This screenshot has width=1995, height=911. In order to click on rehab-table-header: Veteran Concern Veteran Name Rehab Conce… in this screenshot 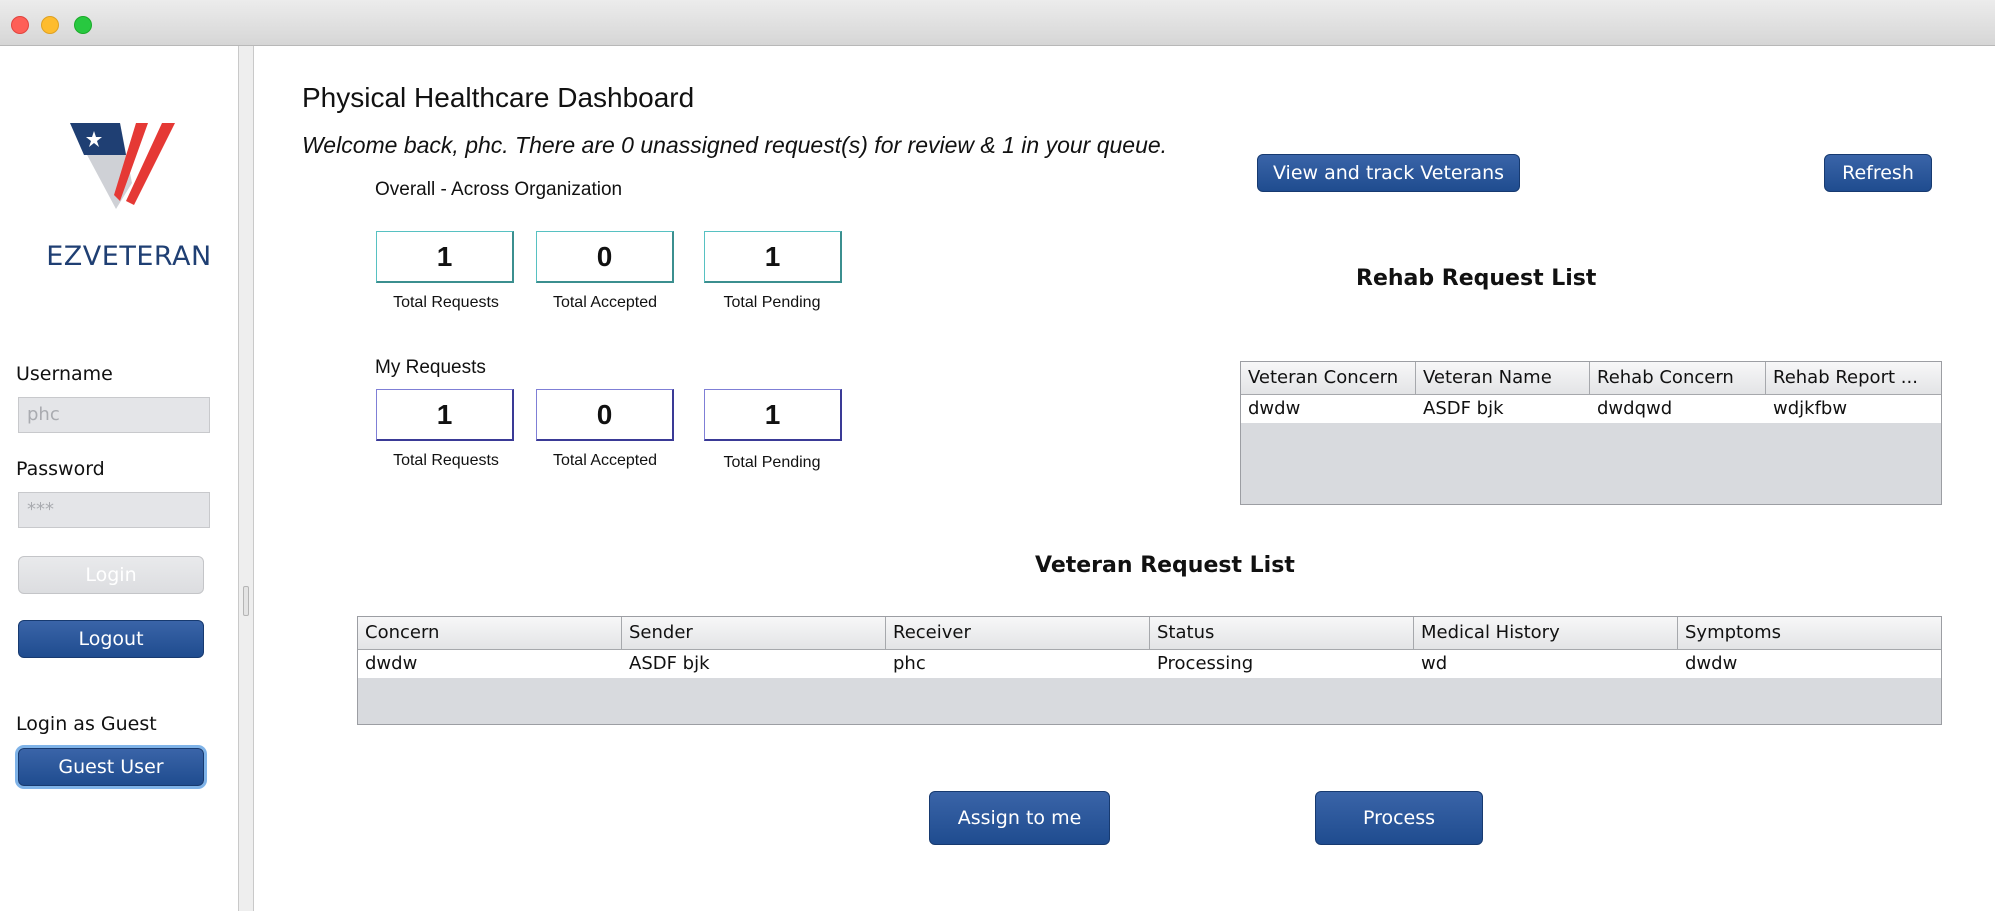, I will do `click(1591, 378)`.